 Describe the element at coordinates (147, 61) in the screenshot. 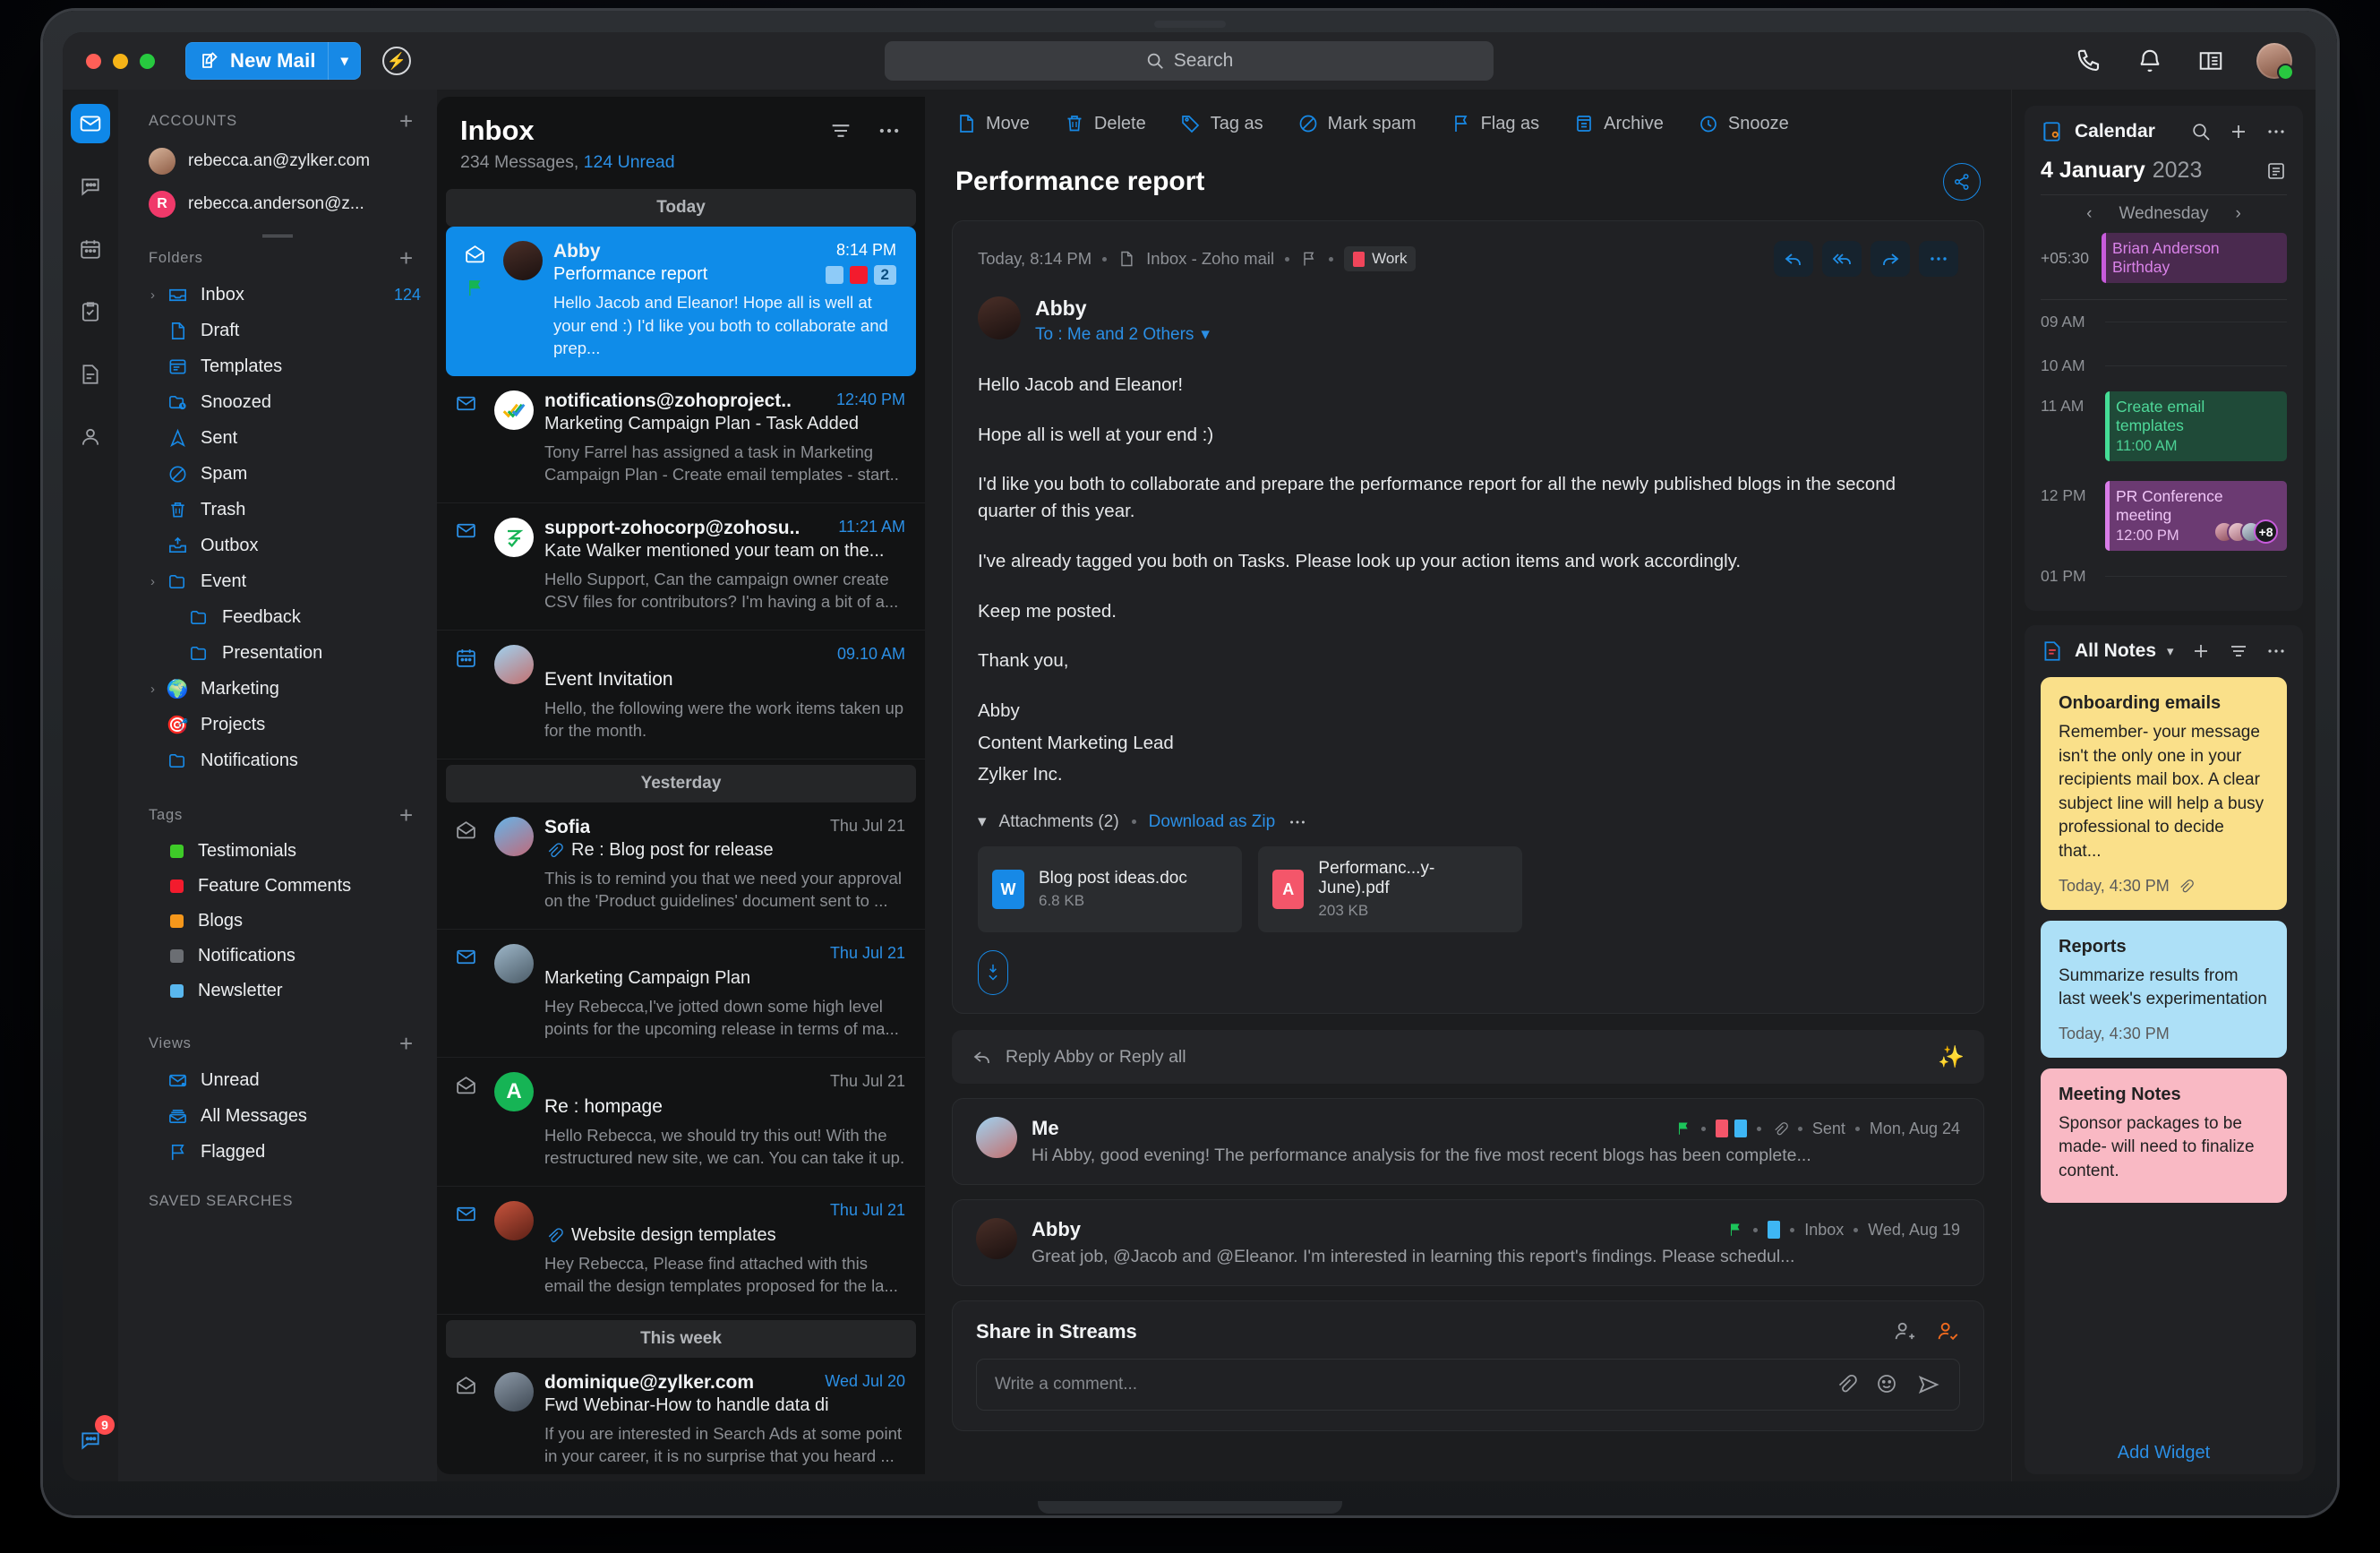

I see `maximize-window-button` at that location.